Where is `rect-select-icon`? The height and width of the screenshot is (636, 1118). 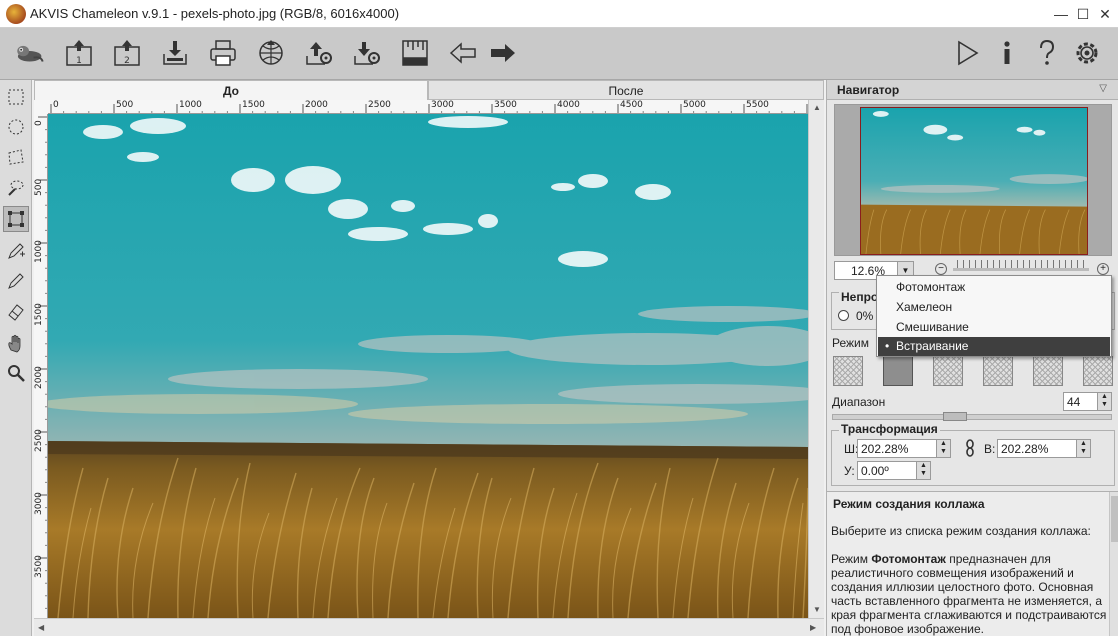 rect-select-icon is located at coordinates (16, 97).